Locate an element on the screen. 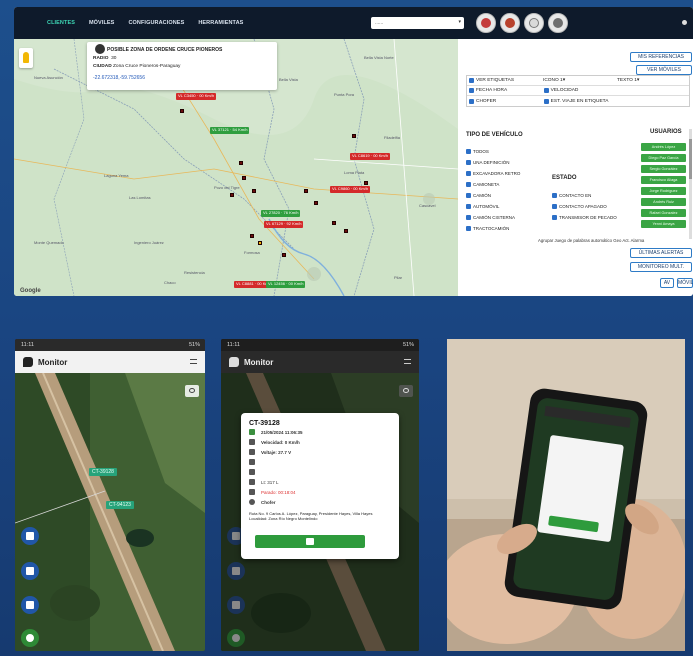 The width and height of the screenshot is (693, 656). svg-text: Chaco is located at coordinates (170, 282).